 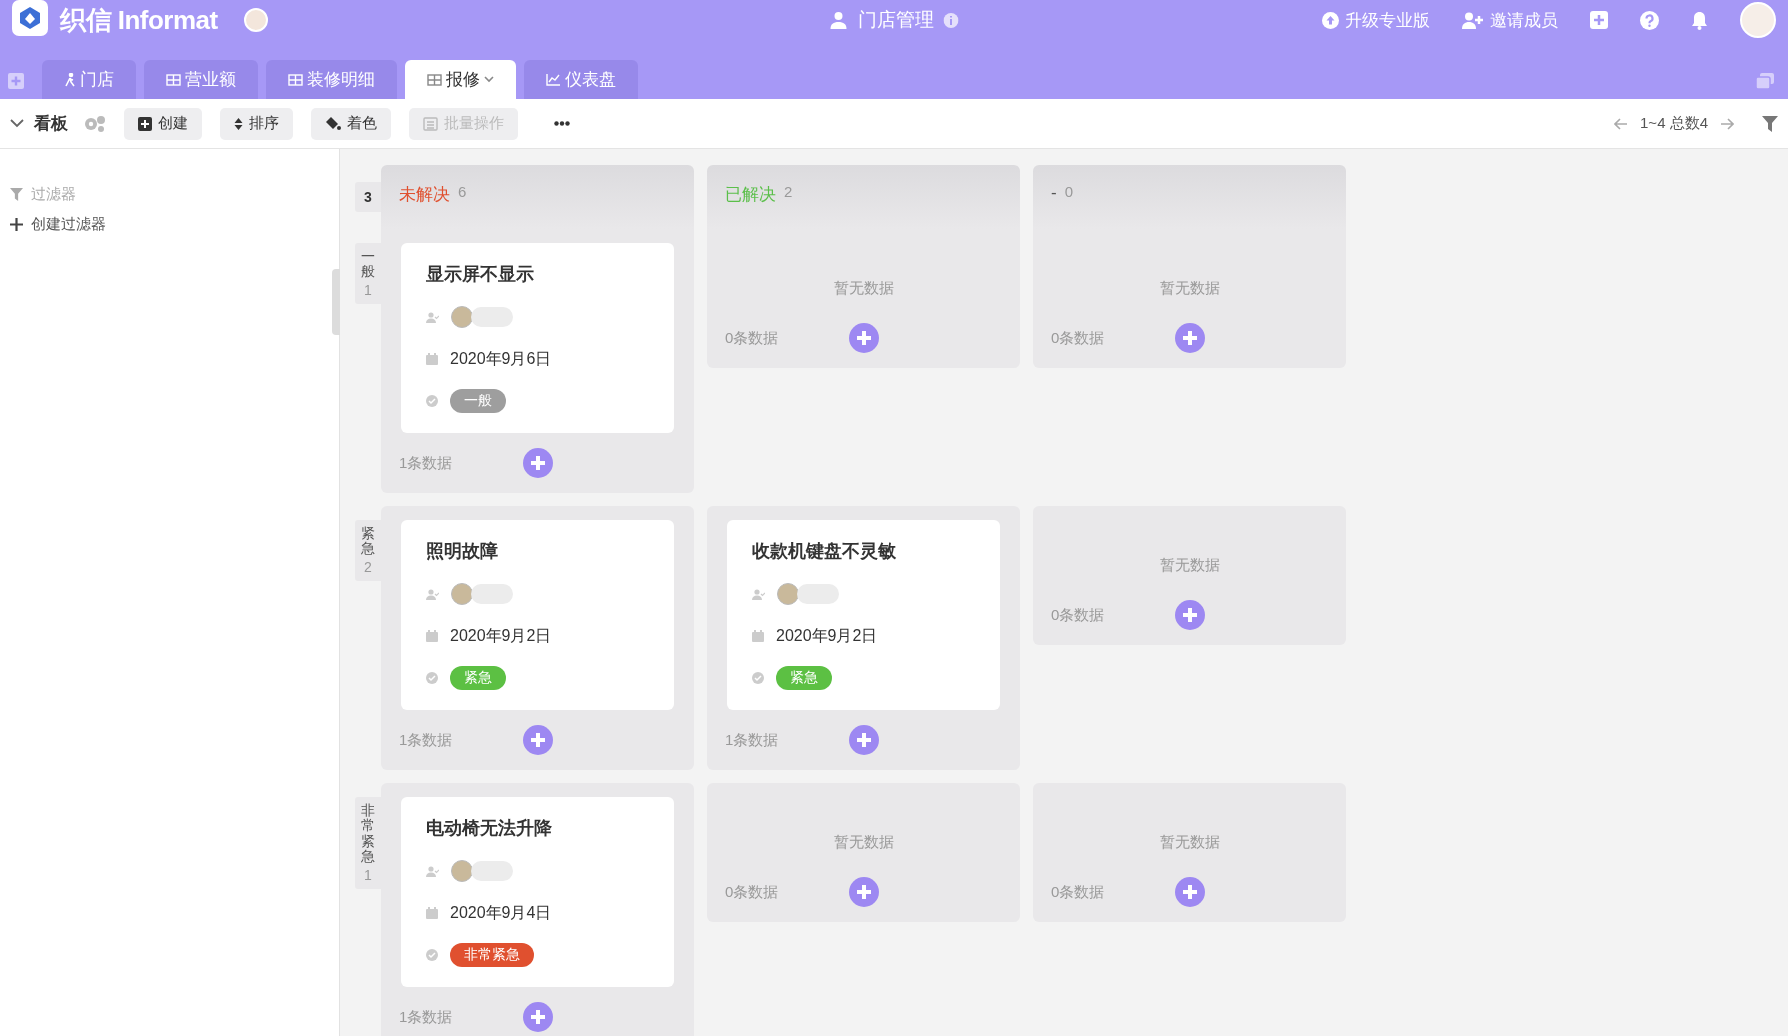 What do you see at coordinates (368, 834) in the screenshot?
I see `lane-name: 非常紧急` at bounding box center [368, 834].